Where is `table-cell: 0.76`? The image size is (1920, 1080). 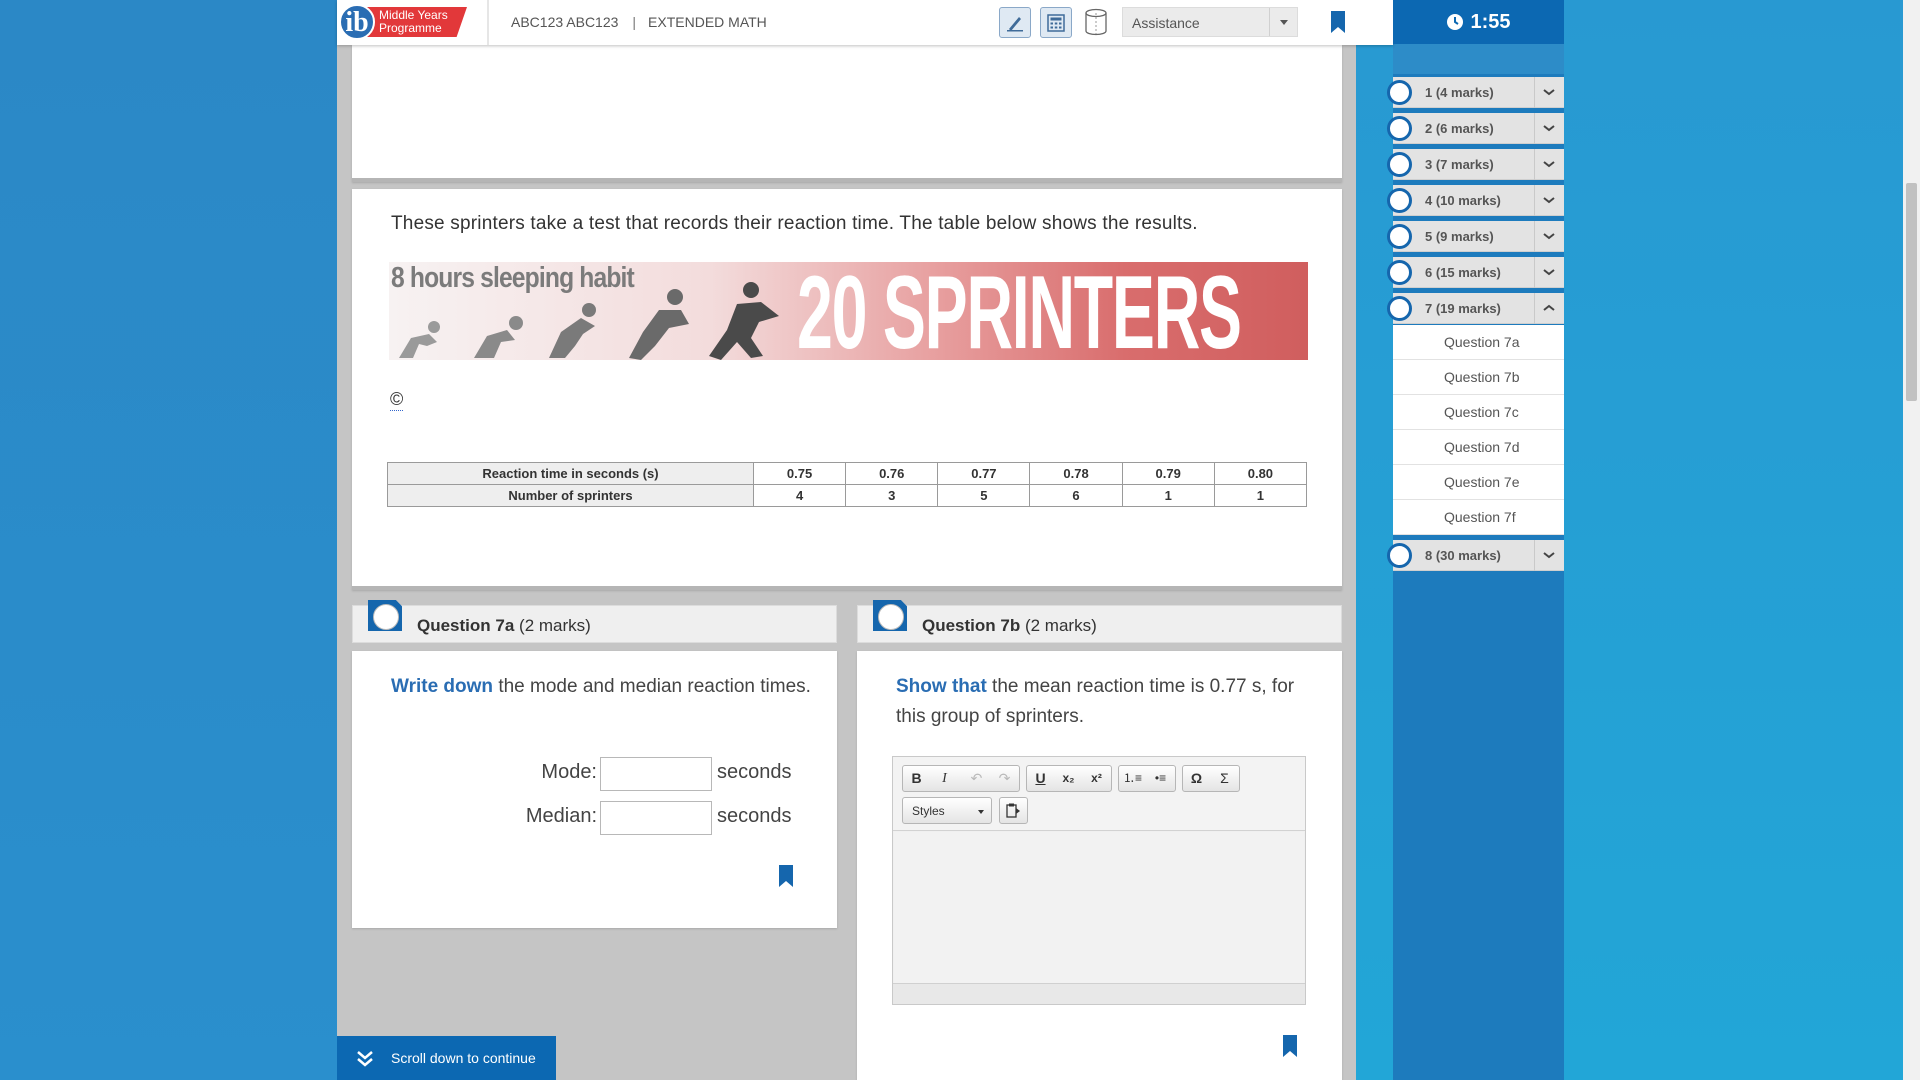
table-cell: 0.76 is located at coordinates (892, 473).